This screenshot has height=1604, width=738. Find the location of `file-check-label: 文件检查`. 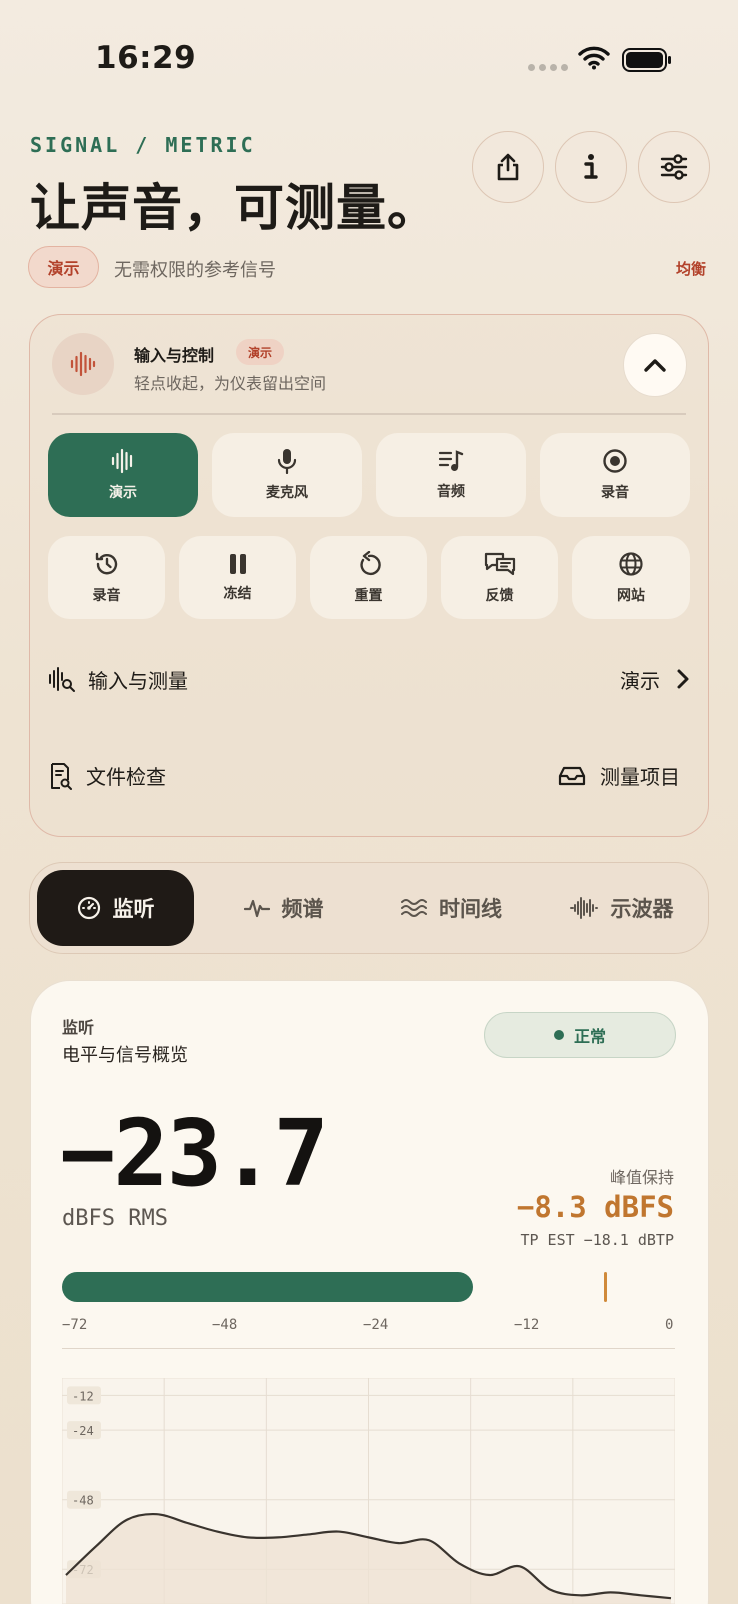

file-check-label: 文件检查 is located at coordinates (126, 777).